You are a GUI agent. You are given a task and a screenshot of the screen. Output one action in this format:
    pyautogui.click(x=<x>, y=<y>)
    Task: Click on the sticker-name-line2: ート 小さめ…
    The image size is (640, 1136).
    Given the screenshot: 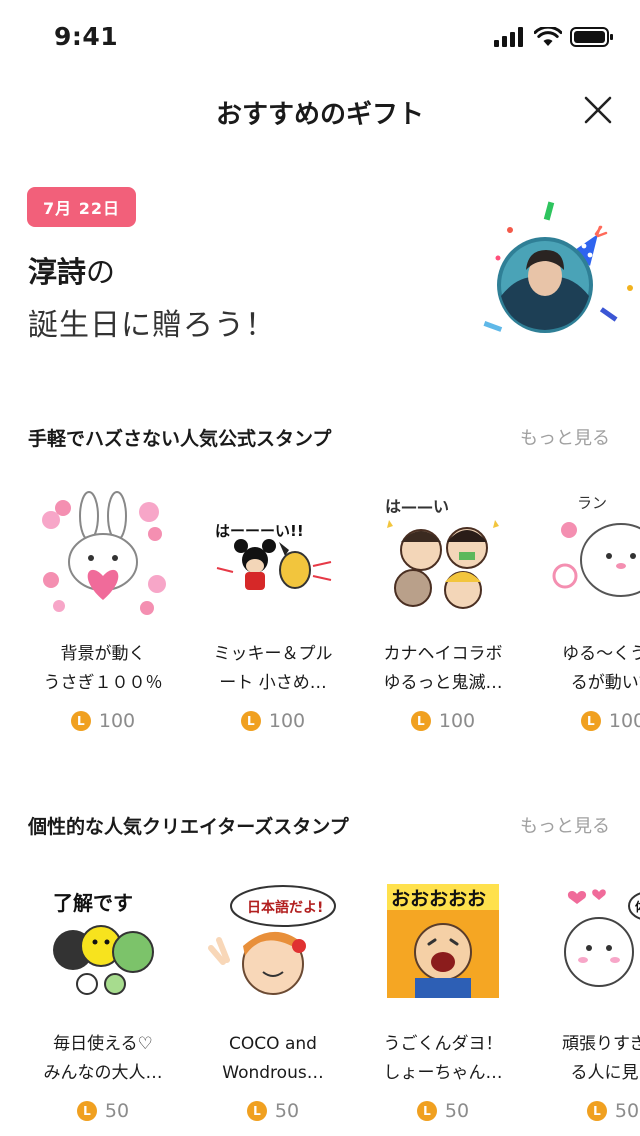 What is the action you would take?
    pyautogui.click(x=273, y=683)
    